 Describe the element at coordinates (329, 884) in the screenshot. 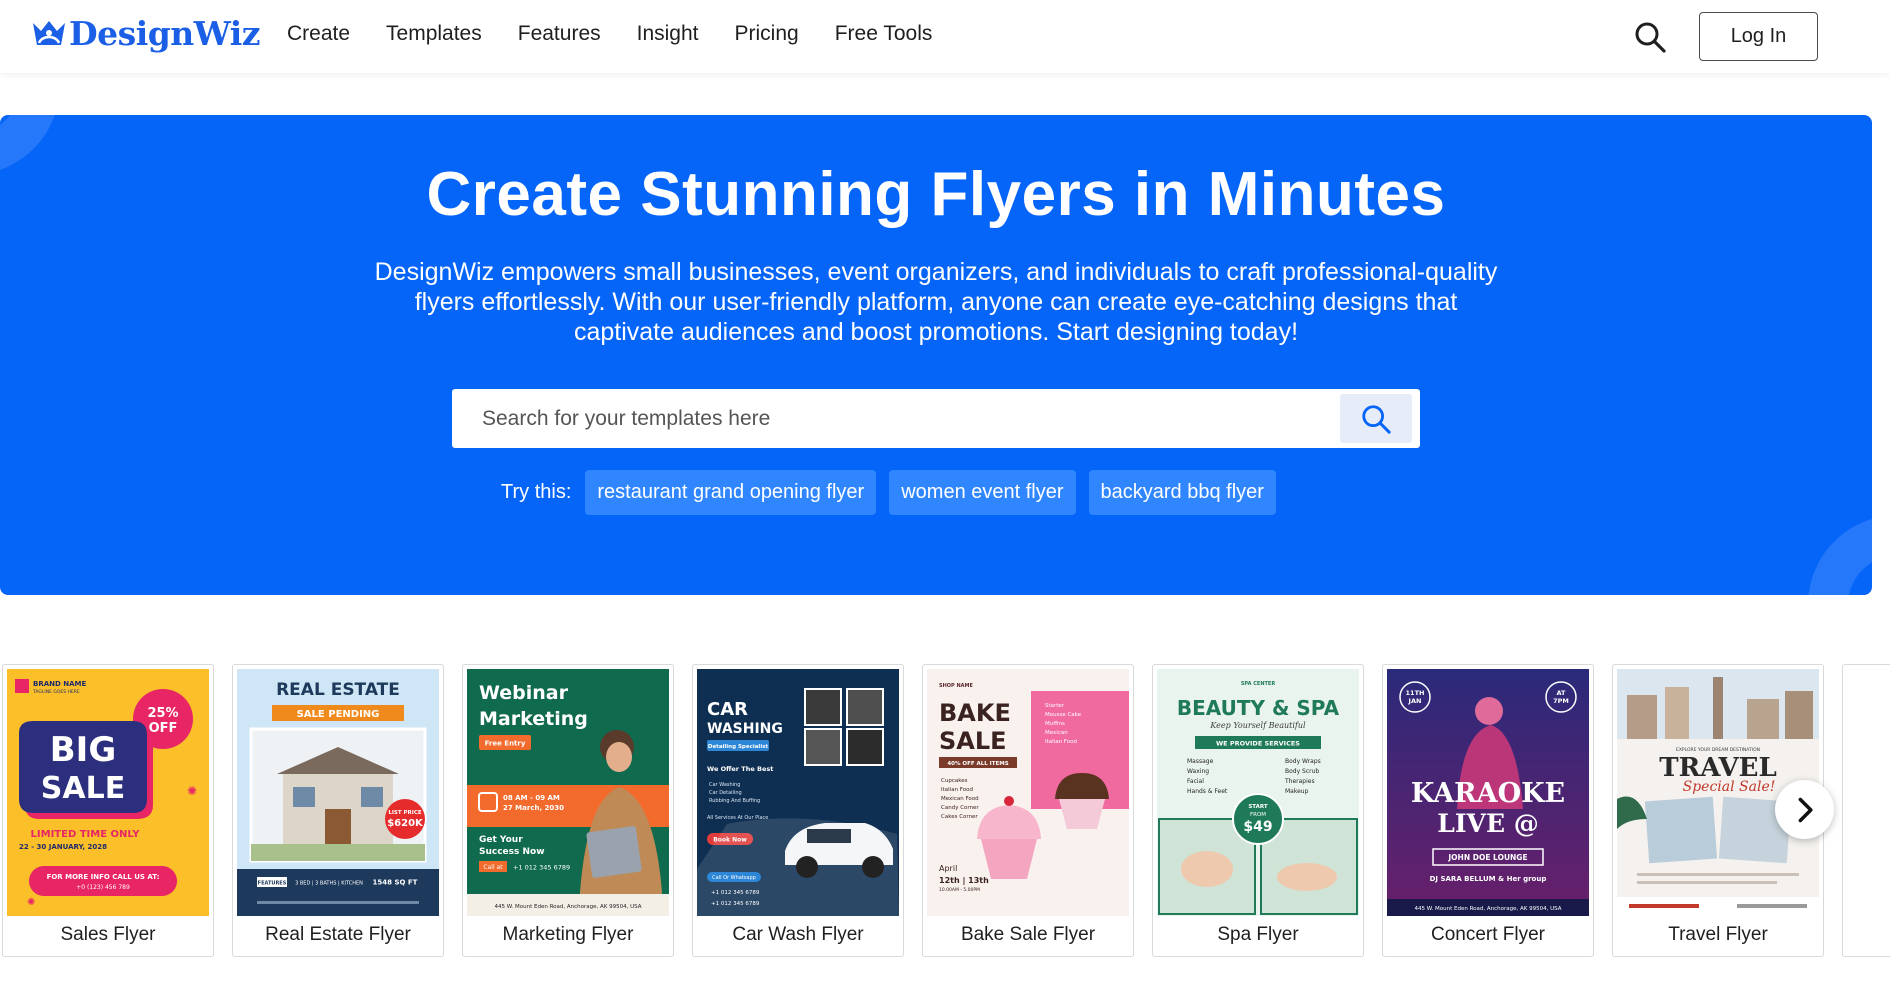

I see `svg-text: 3 BED | 3 BATHS | KITCHEN` at that location.